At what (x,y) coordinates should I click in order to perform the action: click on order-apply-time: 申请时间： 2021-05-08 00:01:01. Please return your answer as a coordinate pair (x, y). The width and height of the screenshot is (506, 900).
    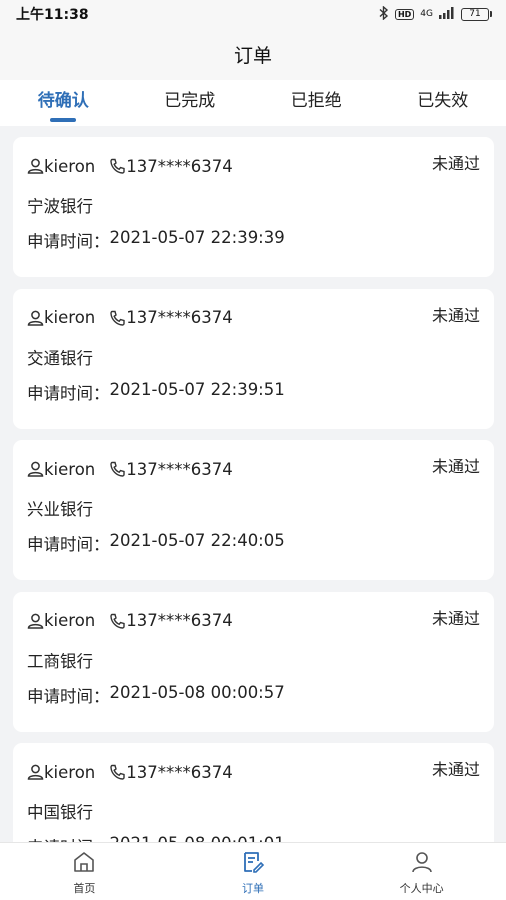
    Looking at the image, I should click on (253, 838).